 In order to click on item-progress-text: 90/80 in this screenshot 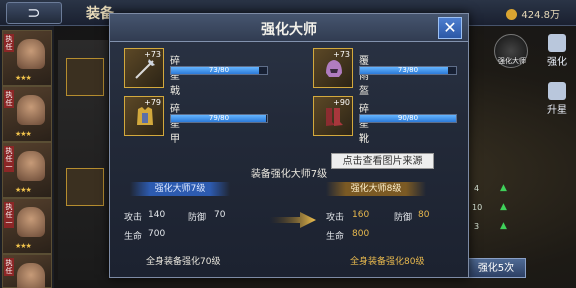, I will do `click(408, 118)`.